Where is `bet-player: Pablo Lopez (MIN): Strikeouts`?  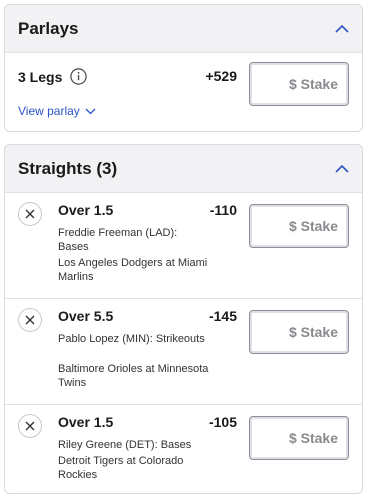 bet-player: Pablo Lopez (MIN): Strikeouts is located at coordinates (131, 339).